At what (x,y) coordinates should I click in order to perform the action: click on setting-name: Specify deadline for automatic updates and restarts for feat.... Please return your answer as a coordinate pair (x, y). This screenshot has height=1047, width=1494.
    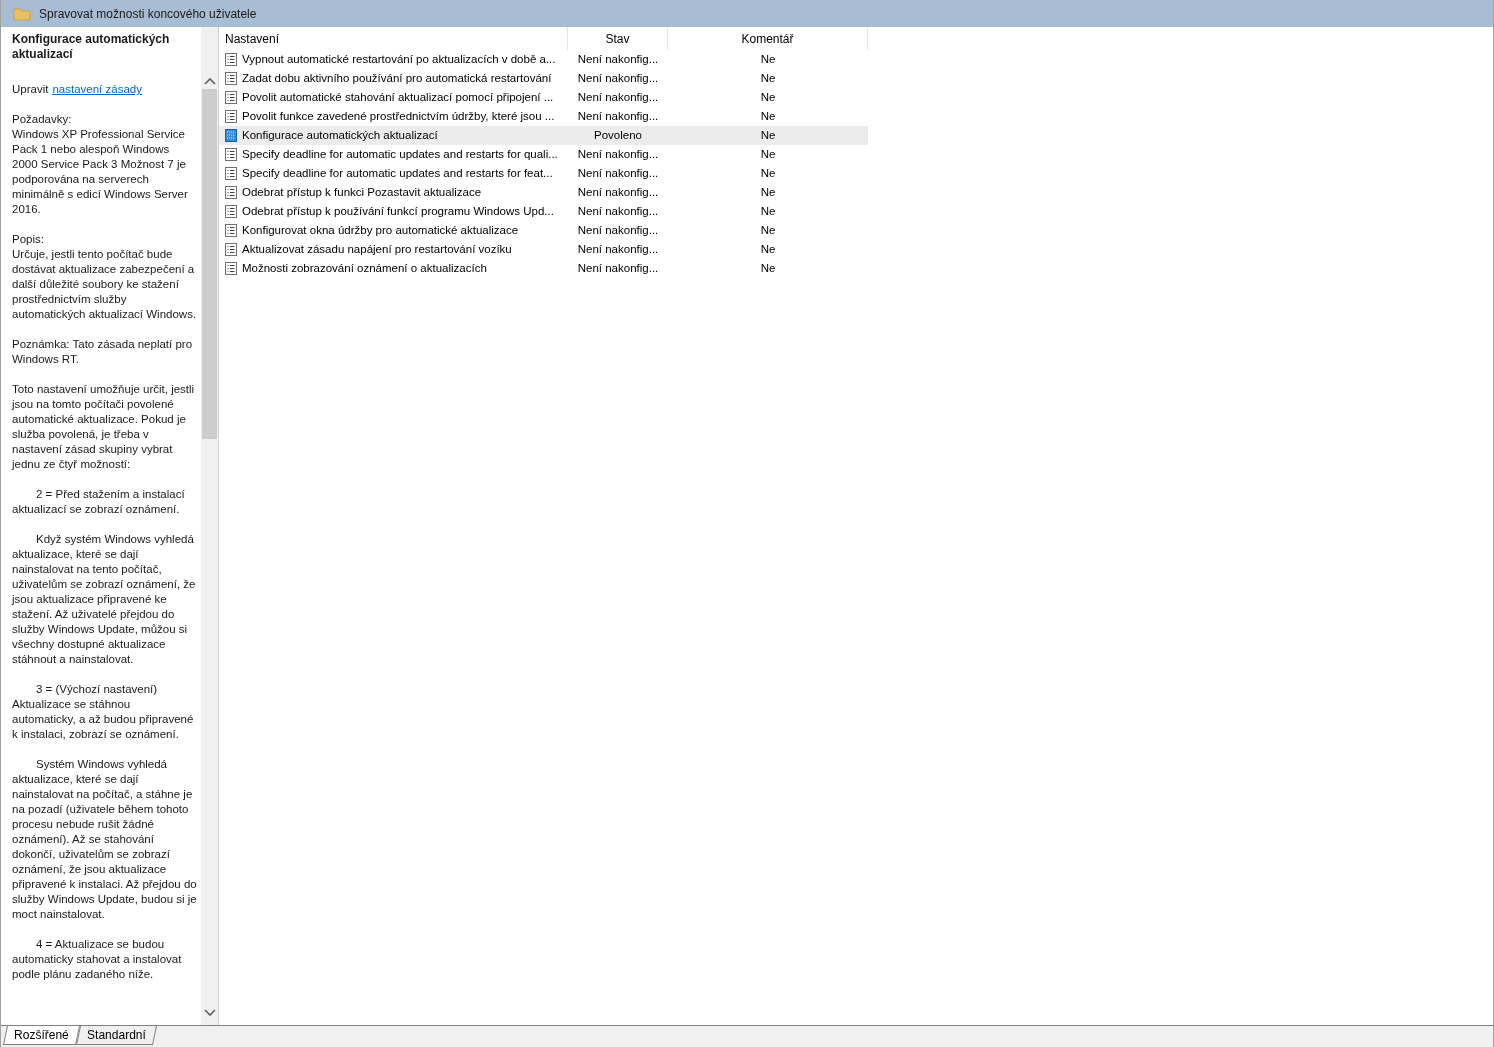
    Looking at the image, I should click on (397, 173).